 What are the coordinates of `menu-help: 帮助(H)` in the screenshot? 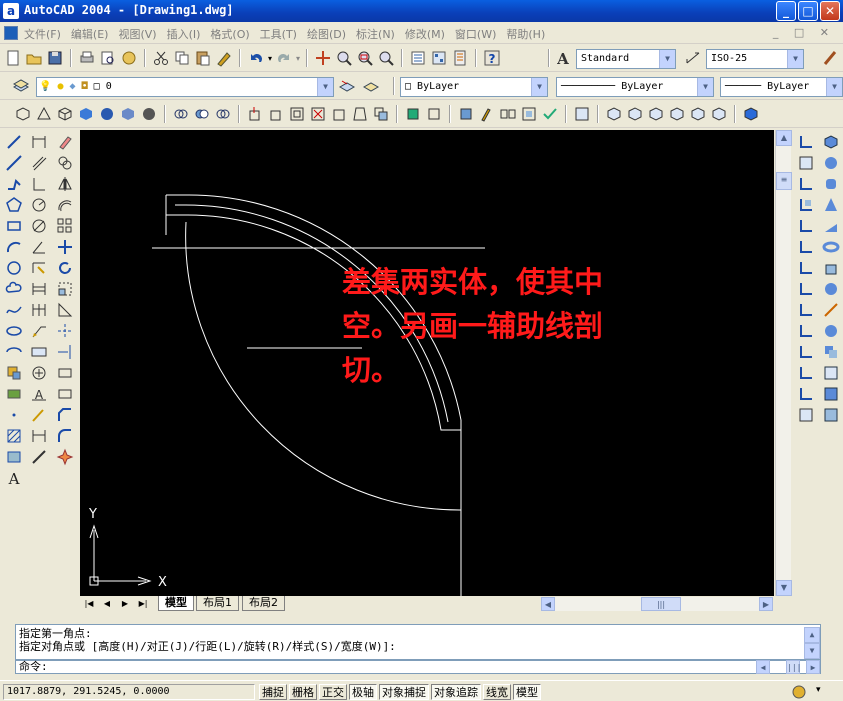 It's located at (525, 34).